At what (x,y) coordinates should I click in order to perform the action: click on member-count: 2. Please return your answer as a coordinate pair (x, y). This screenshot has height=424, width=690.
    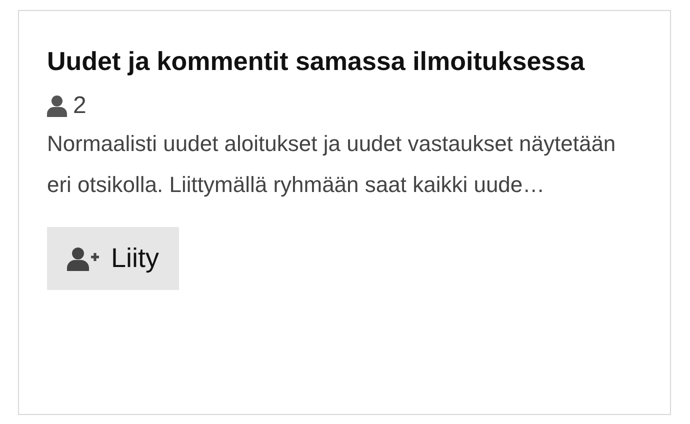
    Looking at the image, I should click on (79, 106).